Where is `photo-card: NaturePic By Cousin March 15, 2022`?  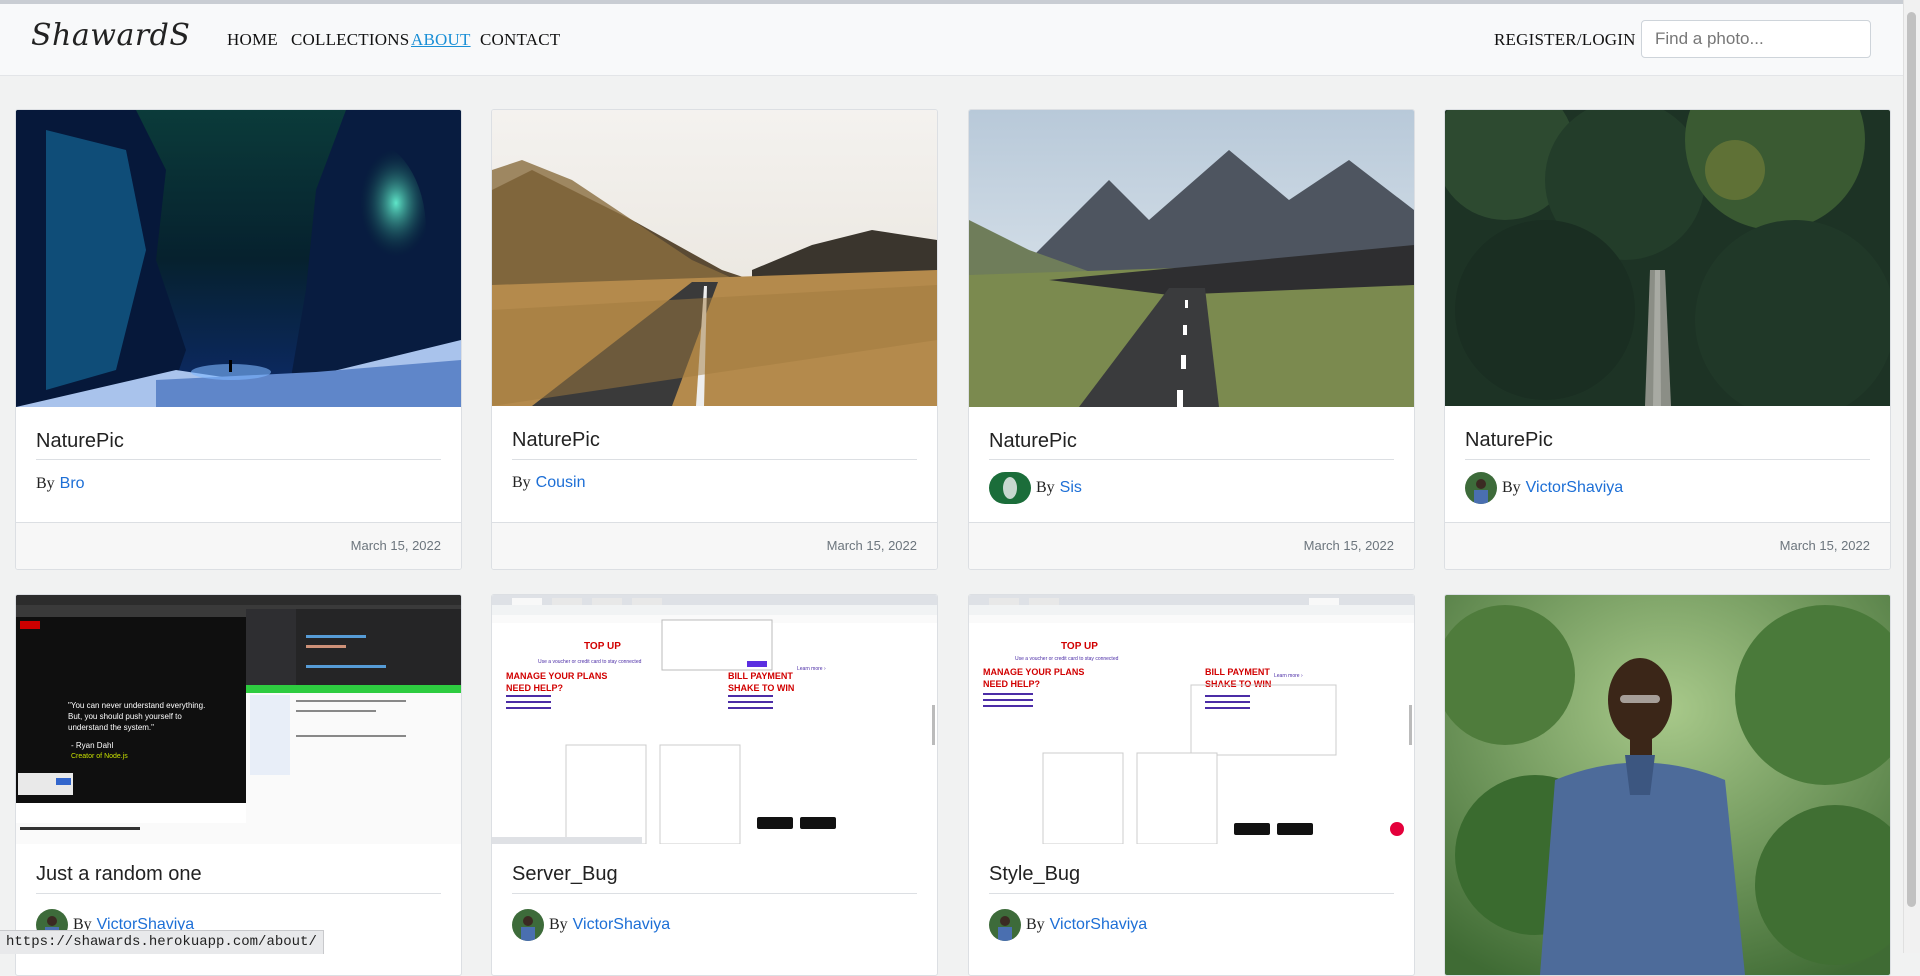
photo-card: NaturePic By Cousin March 15, 2022 is located at coordinates (714, 339).